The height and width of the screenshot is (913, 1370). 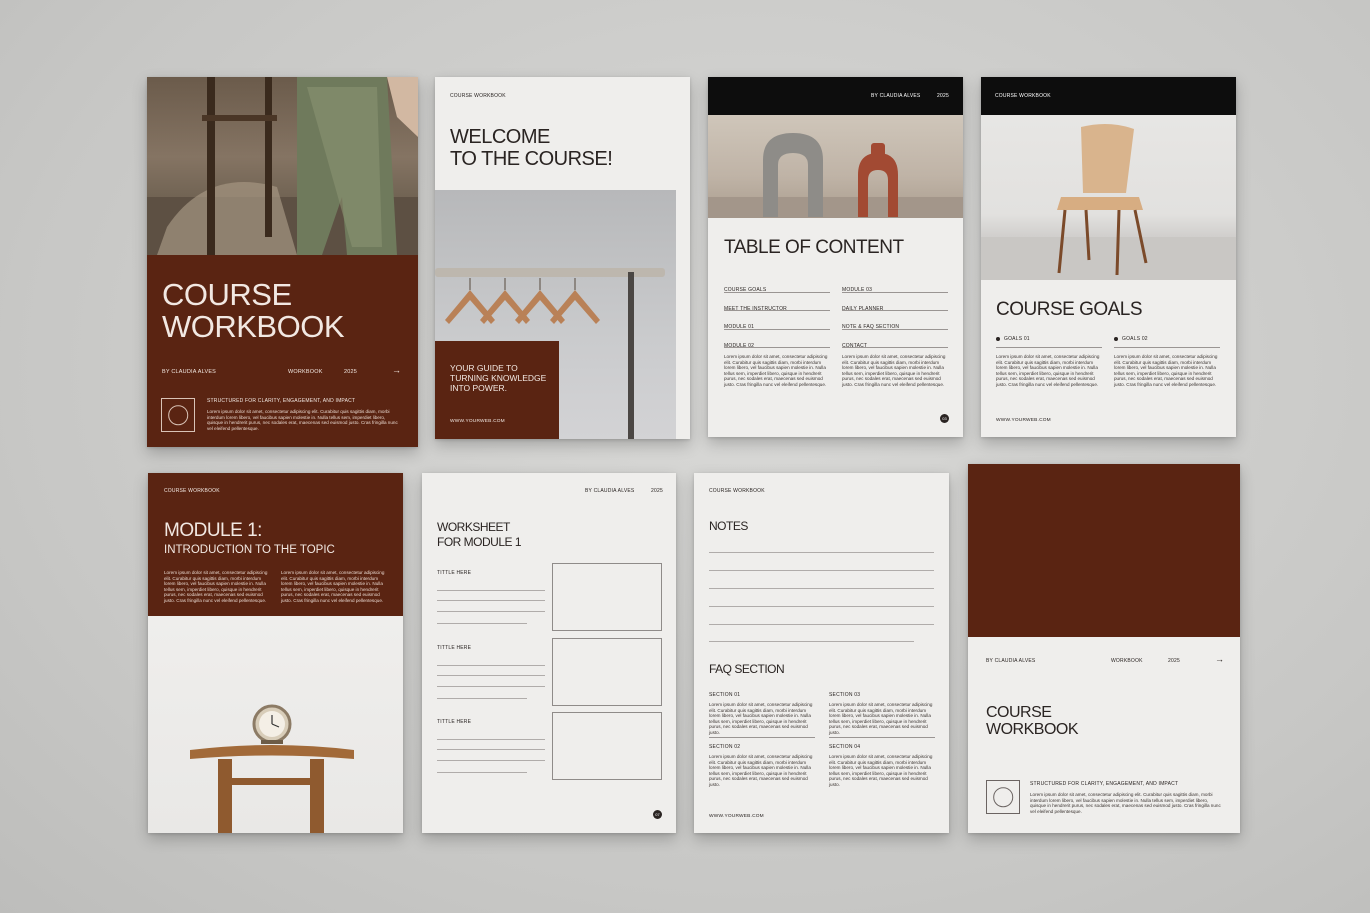 I want to click on toc-item: MODULE 03, so click(x=895, y=287).